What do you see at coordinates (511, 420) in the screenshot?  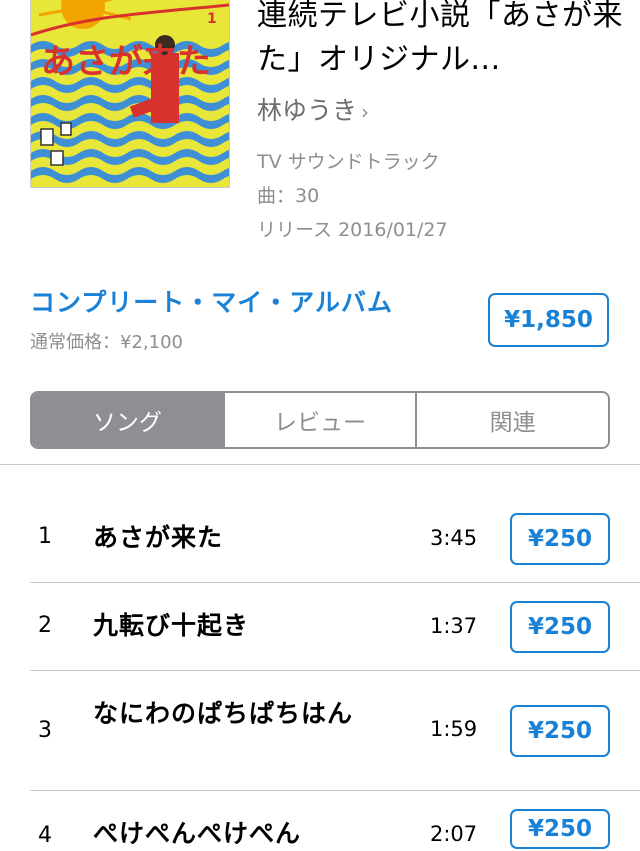 I see `tab-related: 関連` at bounding box center [511, 420].